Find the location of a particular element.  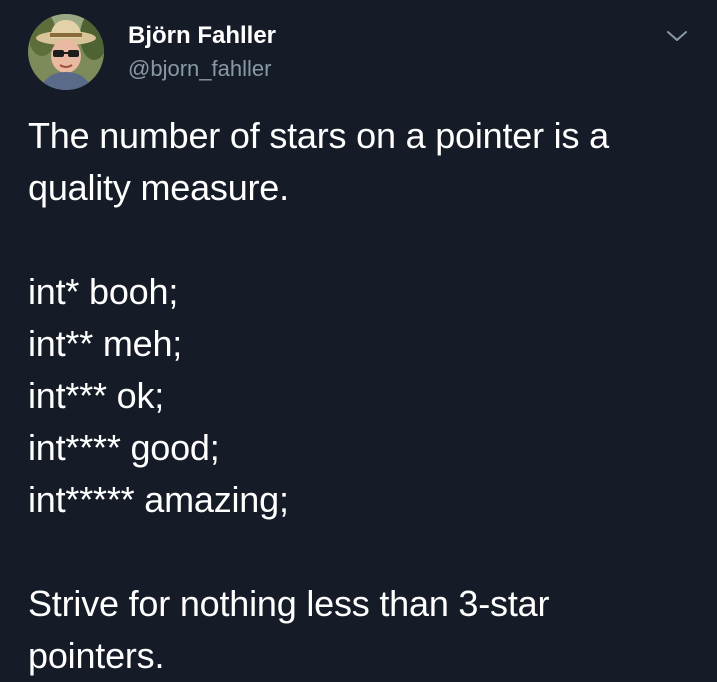

author-avatar is located at coordinates (66, 52).